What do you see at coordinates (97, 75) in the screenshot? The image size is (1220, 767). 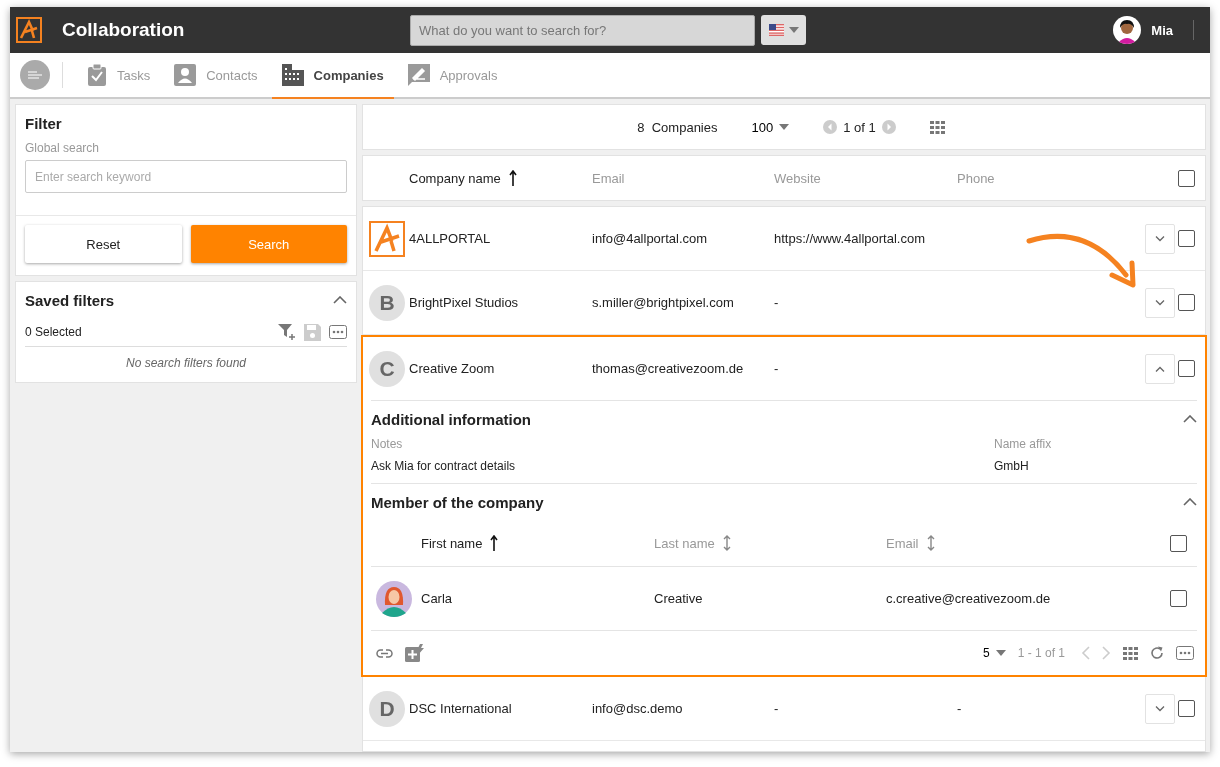 I see `clipboard-check-icon` at bounding box center [97, 75].